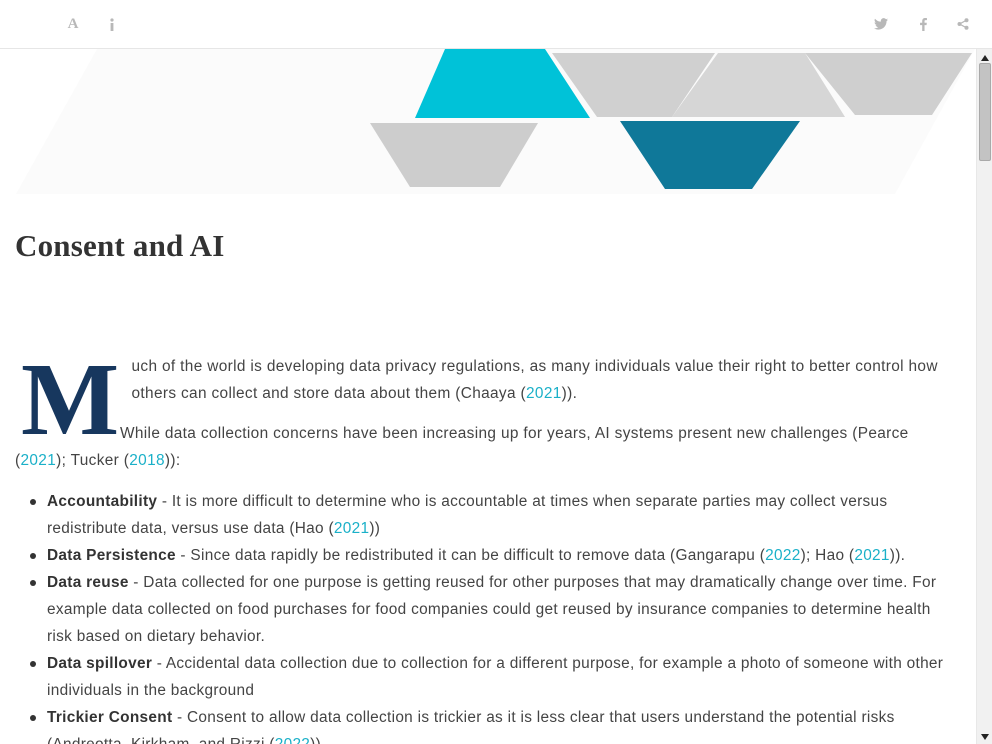  I want to click on scroll-up-arrow-icon, so click(985, 58).